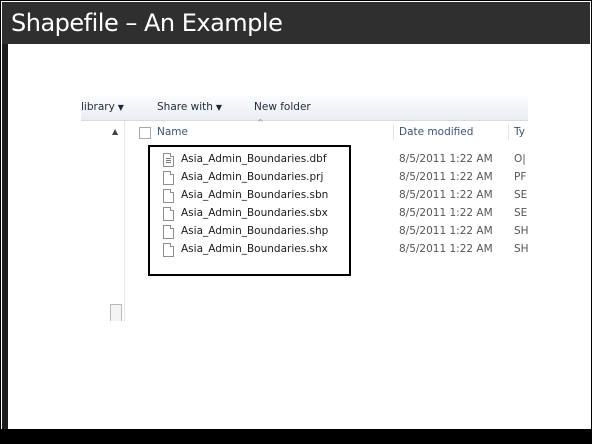 The height and width of the screenshot is (444, 592). What do you see at coordinates (145, 133) in the screenshot?
I see `select-all-checkbox` at bounding box center [145, 133].